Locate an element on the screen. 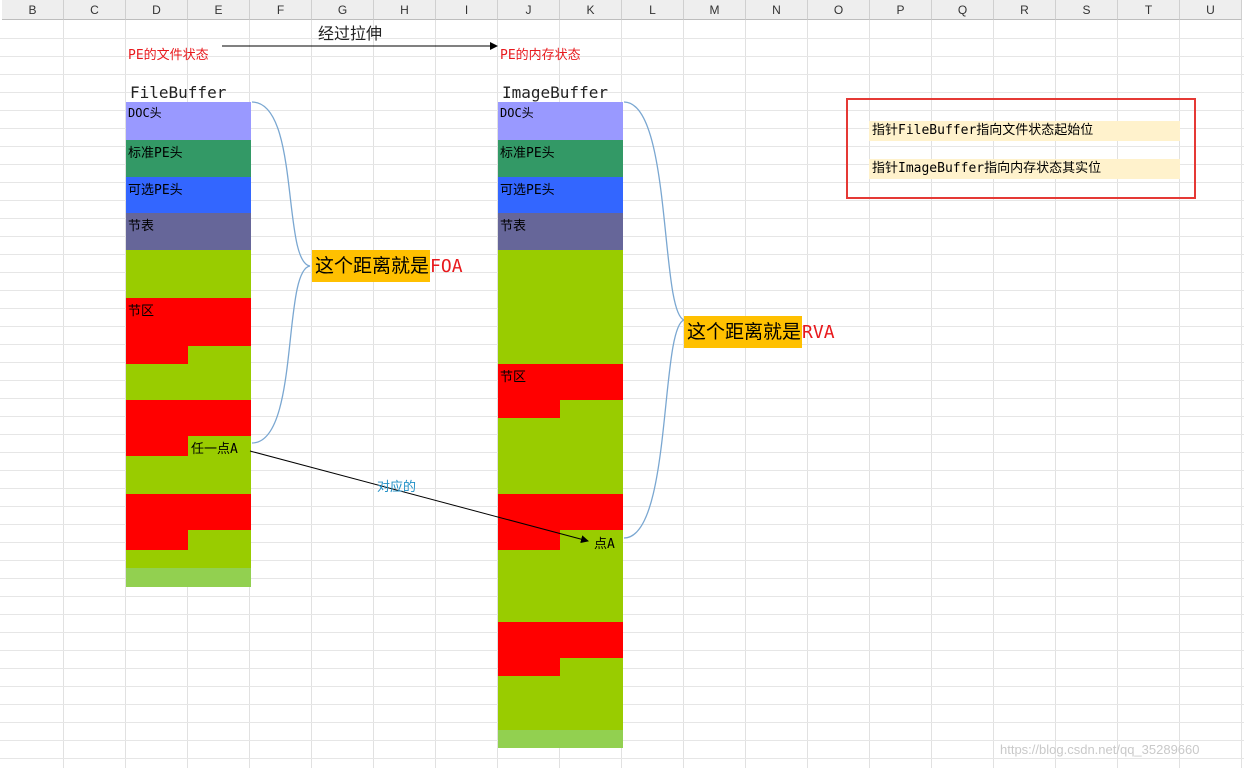 Image resolution: width=1244 pixels, height=768 pixels. rva-callout-text: 这个距离就是 is located at coordinates (743, 332).